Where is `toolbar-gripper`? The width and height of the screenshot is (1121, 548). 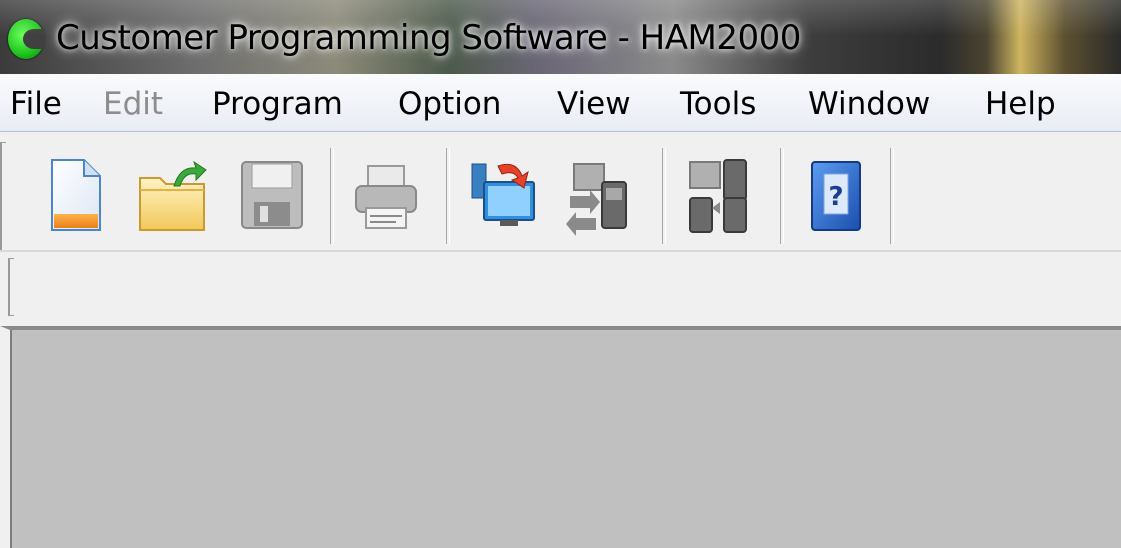
toolbar-gripper is located at coordinates (3, 197).